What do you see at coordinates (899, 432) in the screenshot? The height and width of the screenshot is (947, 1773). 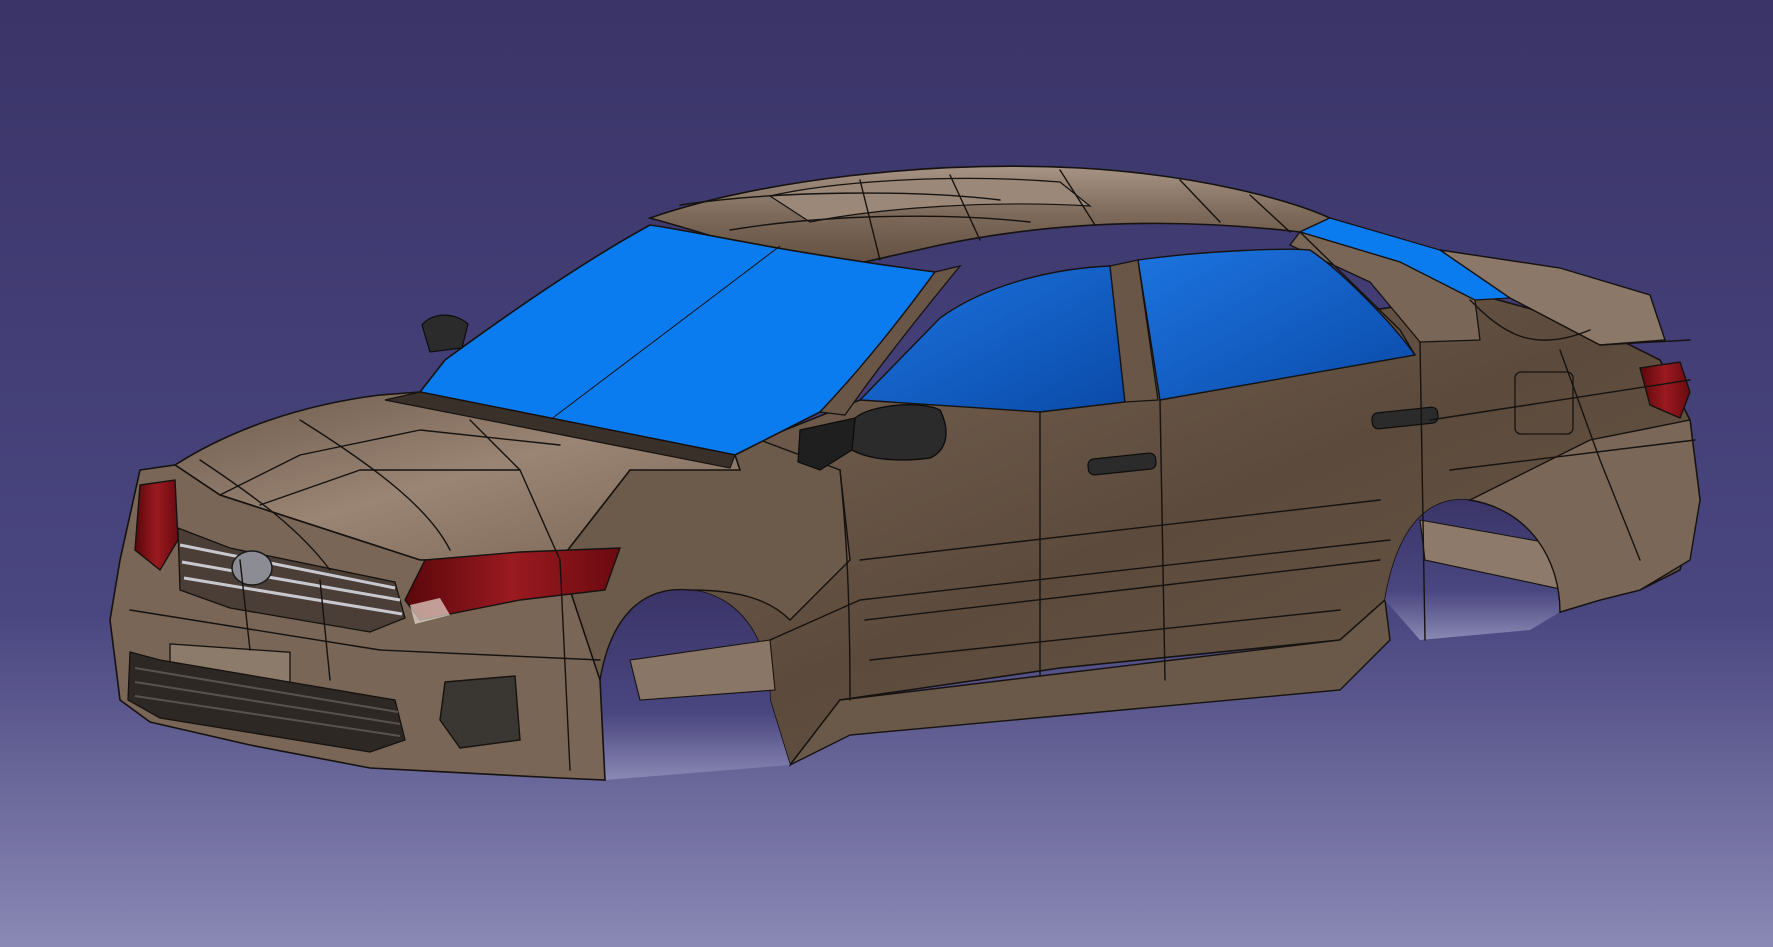 I see `side-mirror` at bounding box center [899, 432].